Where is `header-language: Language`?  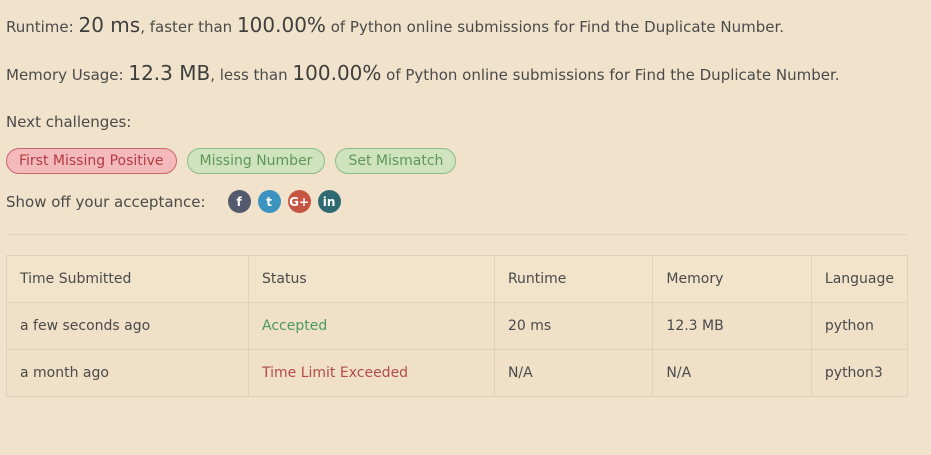
header-language: Language is located at coordinates (859, 279).